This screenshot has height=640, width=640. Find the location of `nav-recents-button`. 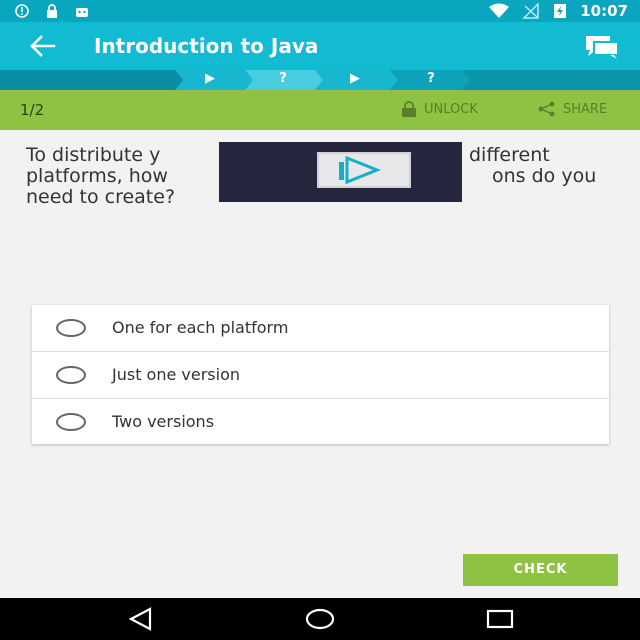

nav-recents-button is located at coordinates (500, 619).